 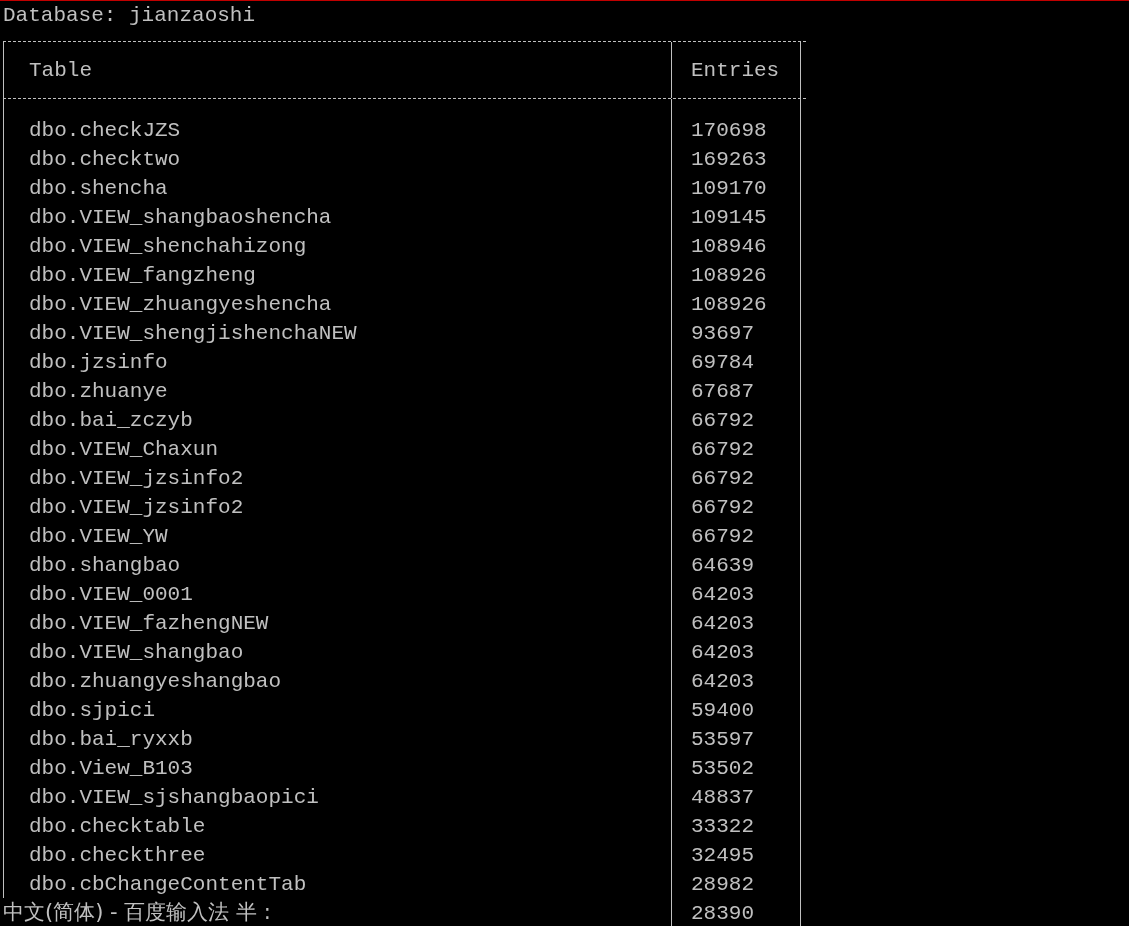 I want to click on table-cell-text: dbo.VIEW_shengjishenchaNEW, so click(x=193, y=334).